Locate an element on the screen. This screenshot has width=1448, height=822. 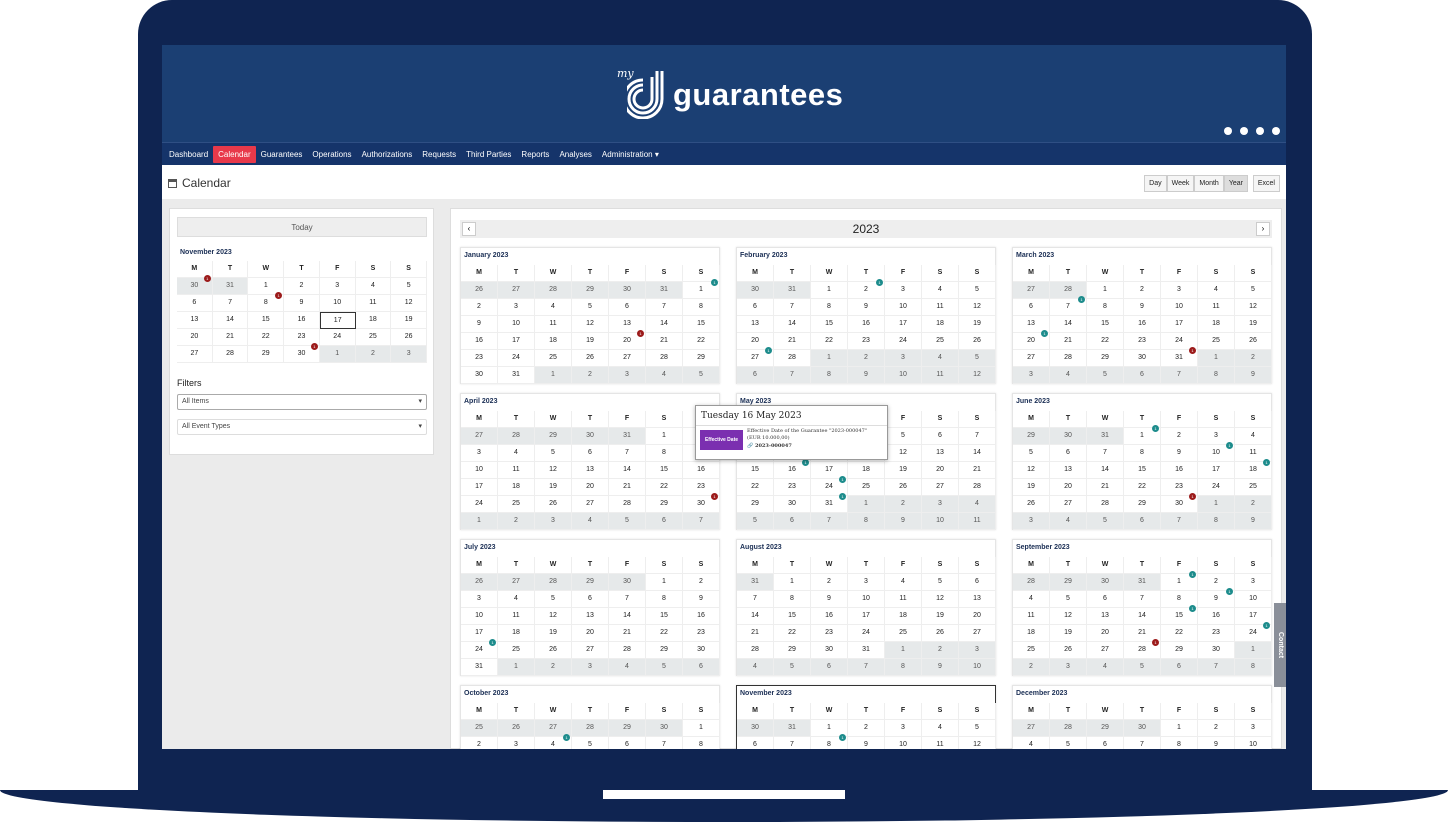
day-cell: 25 is located at coordinates (553, 358).